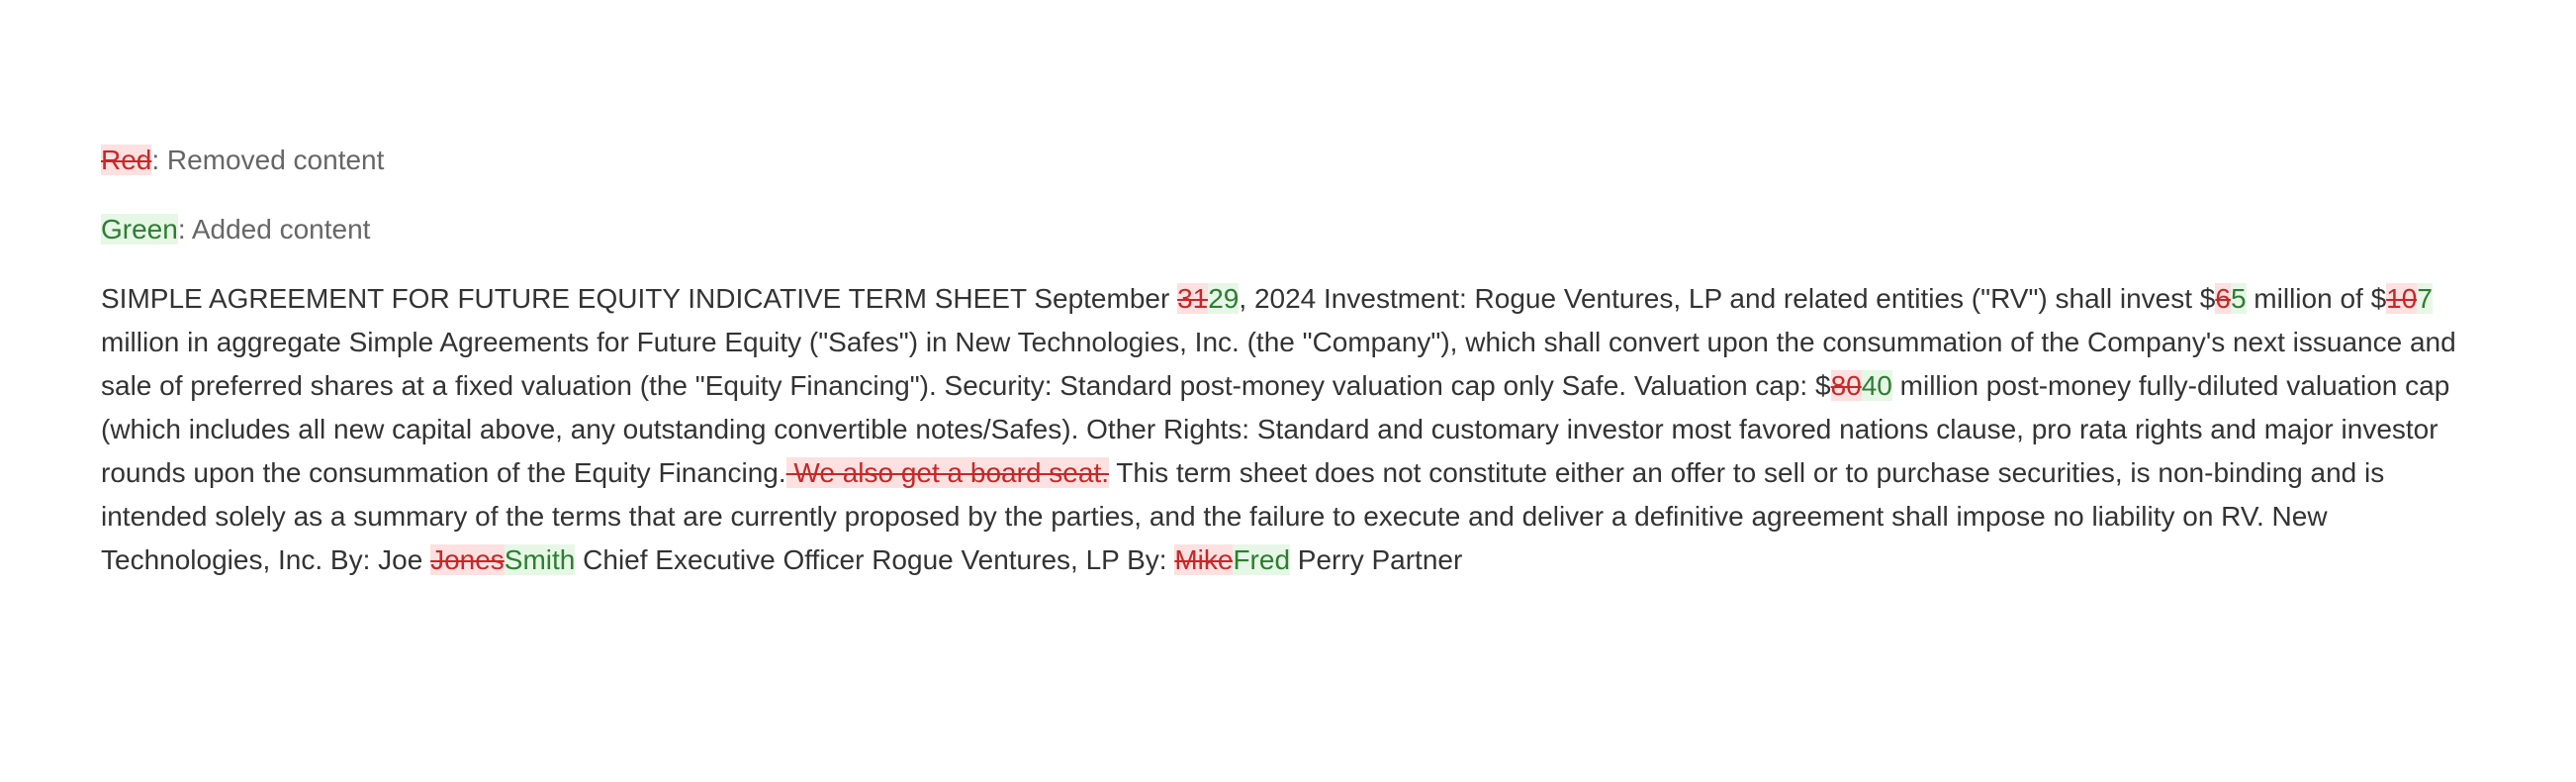 This screenshot has height=782, width=2576. Describe the element at coordinates (274, 229) in the screenshot. I see `added-label: : Added content` at that location.